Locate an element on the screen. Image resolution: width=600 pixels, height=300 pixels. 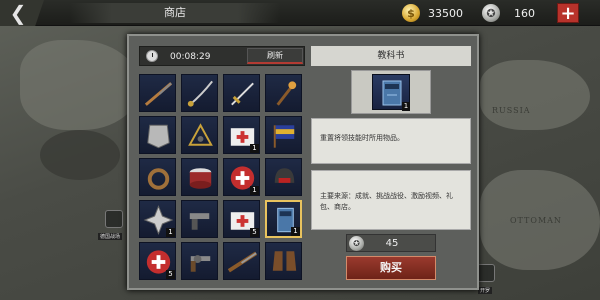
torch-icon is located at coordinates (283, 93).